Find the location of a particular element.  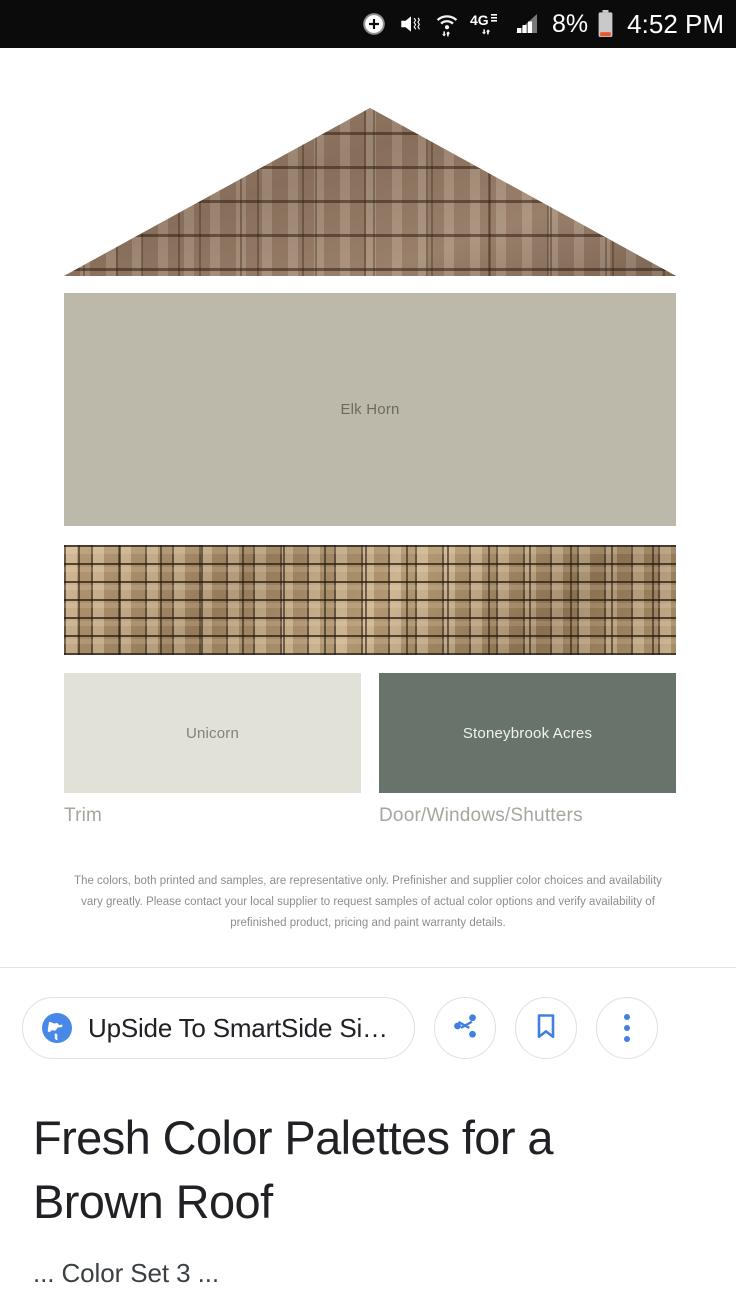

swatch-row: Unicorn Stoneybrook Acres is located at coordinates (370, 733).